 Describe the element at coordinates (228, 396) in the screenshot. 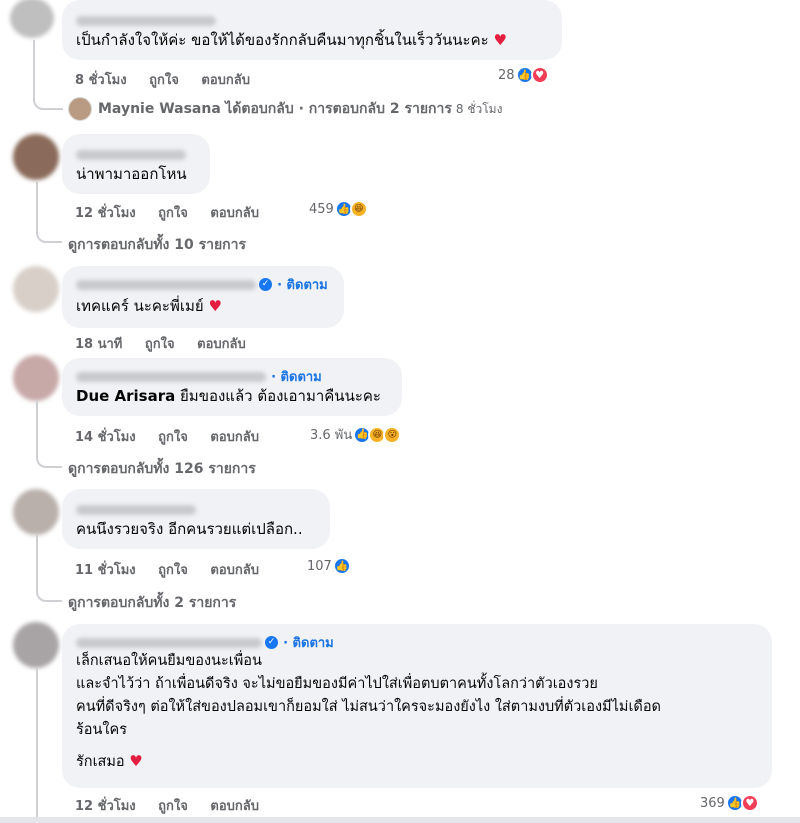

I see `comment-text: Due Arisara ยืมของแล้ว ต้องเอามาคืนนะคะ` at that location.